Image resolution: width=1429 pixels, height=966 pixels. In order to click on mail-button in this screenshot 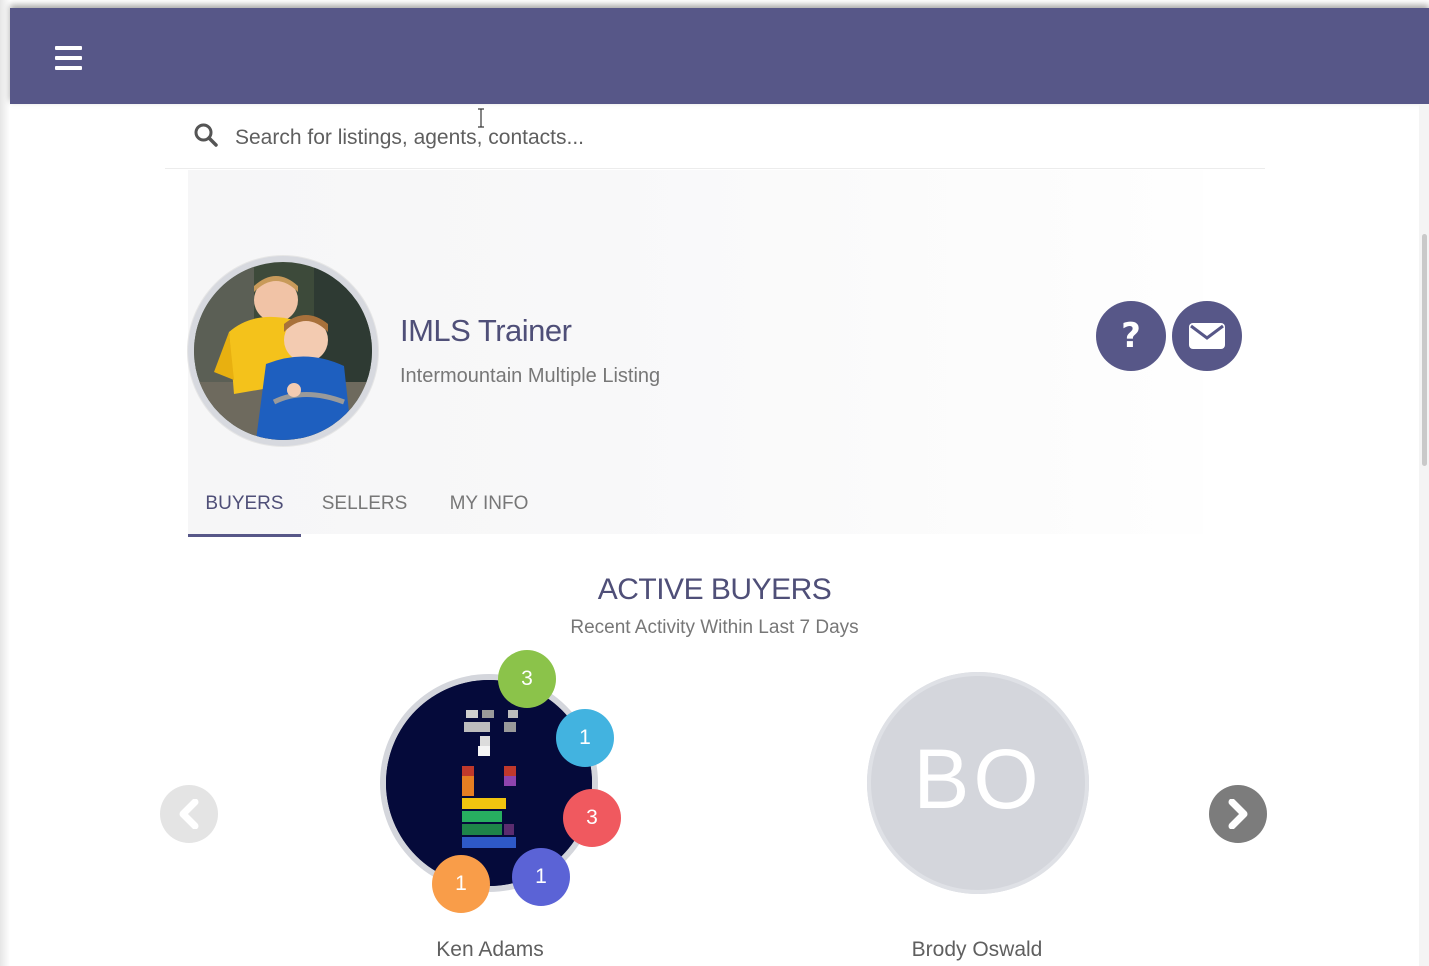, I will do `click(1207, 336)`.